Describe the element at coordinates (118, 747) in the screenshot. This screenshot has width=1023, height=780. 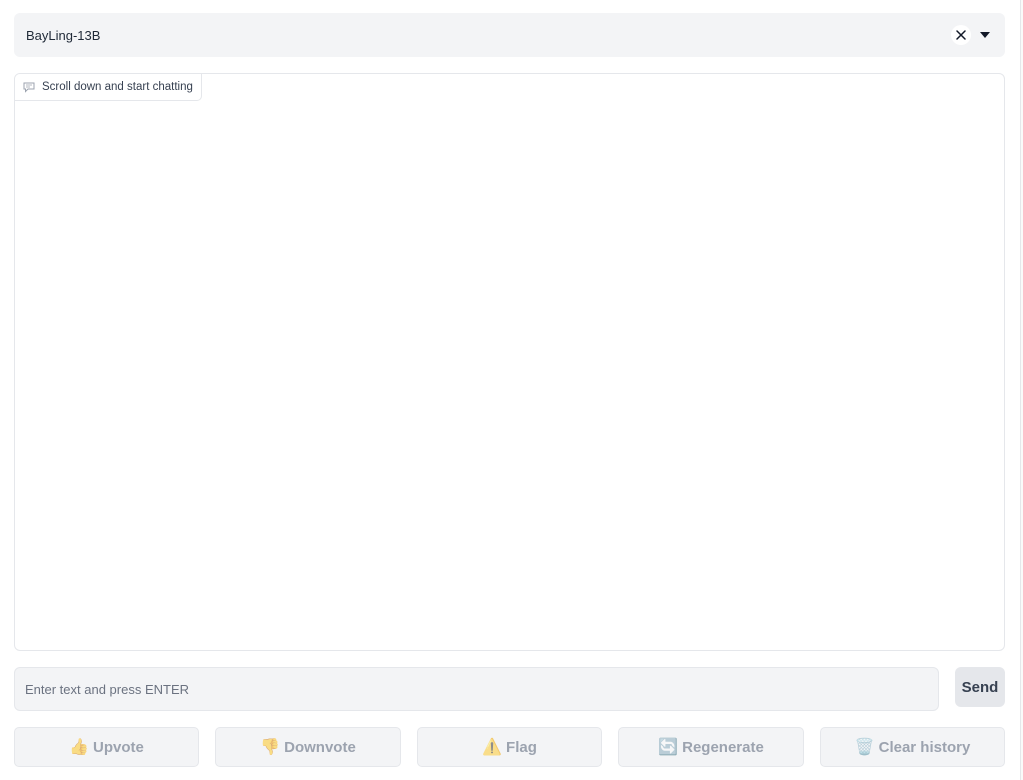
I see `upvote-label: Upvote` at that location.